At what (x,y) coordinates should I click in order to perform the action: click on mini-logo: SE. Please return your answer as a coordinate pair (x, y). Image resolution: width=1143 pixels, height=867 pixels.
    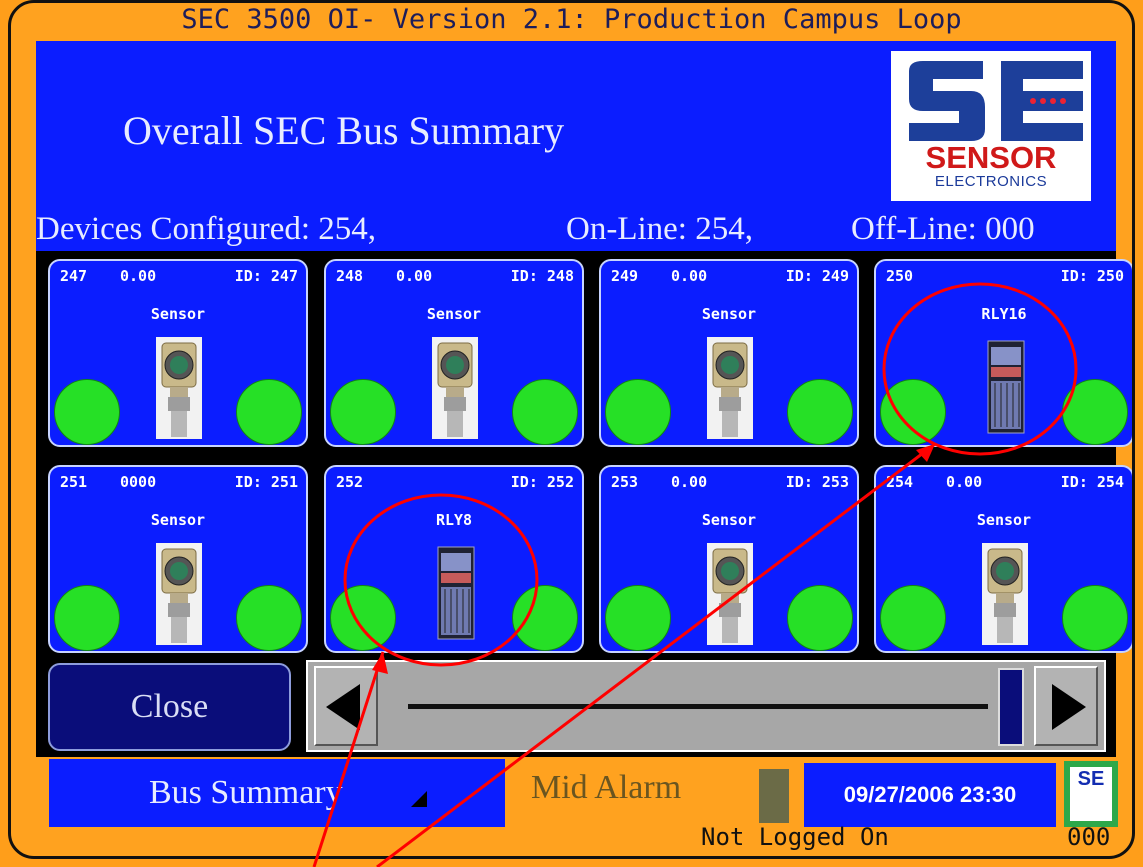
    Looking at the image, I should click on (1091, 794).